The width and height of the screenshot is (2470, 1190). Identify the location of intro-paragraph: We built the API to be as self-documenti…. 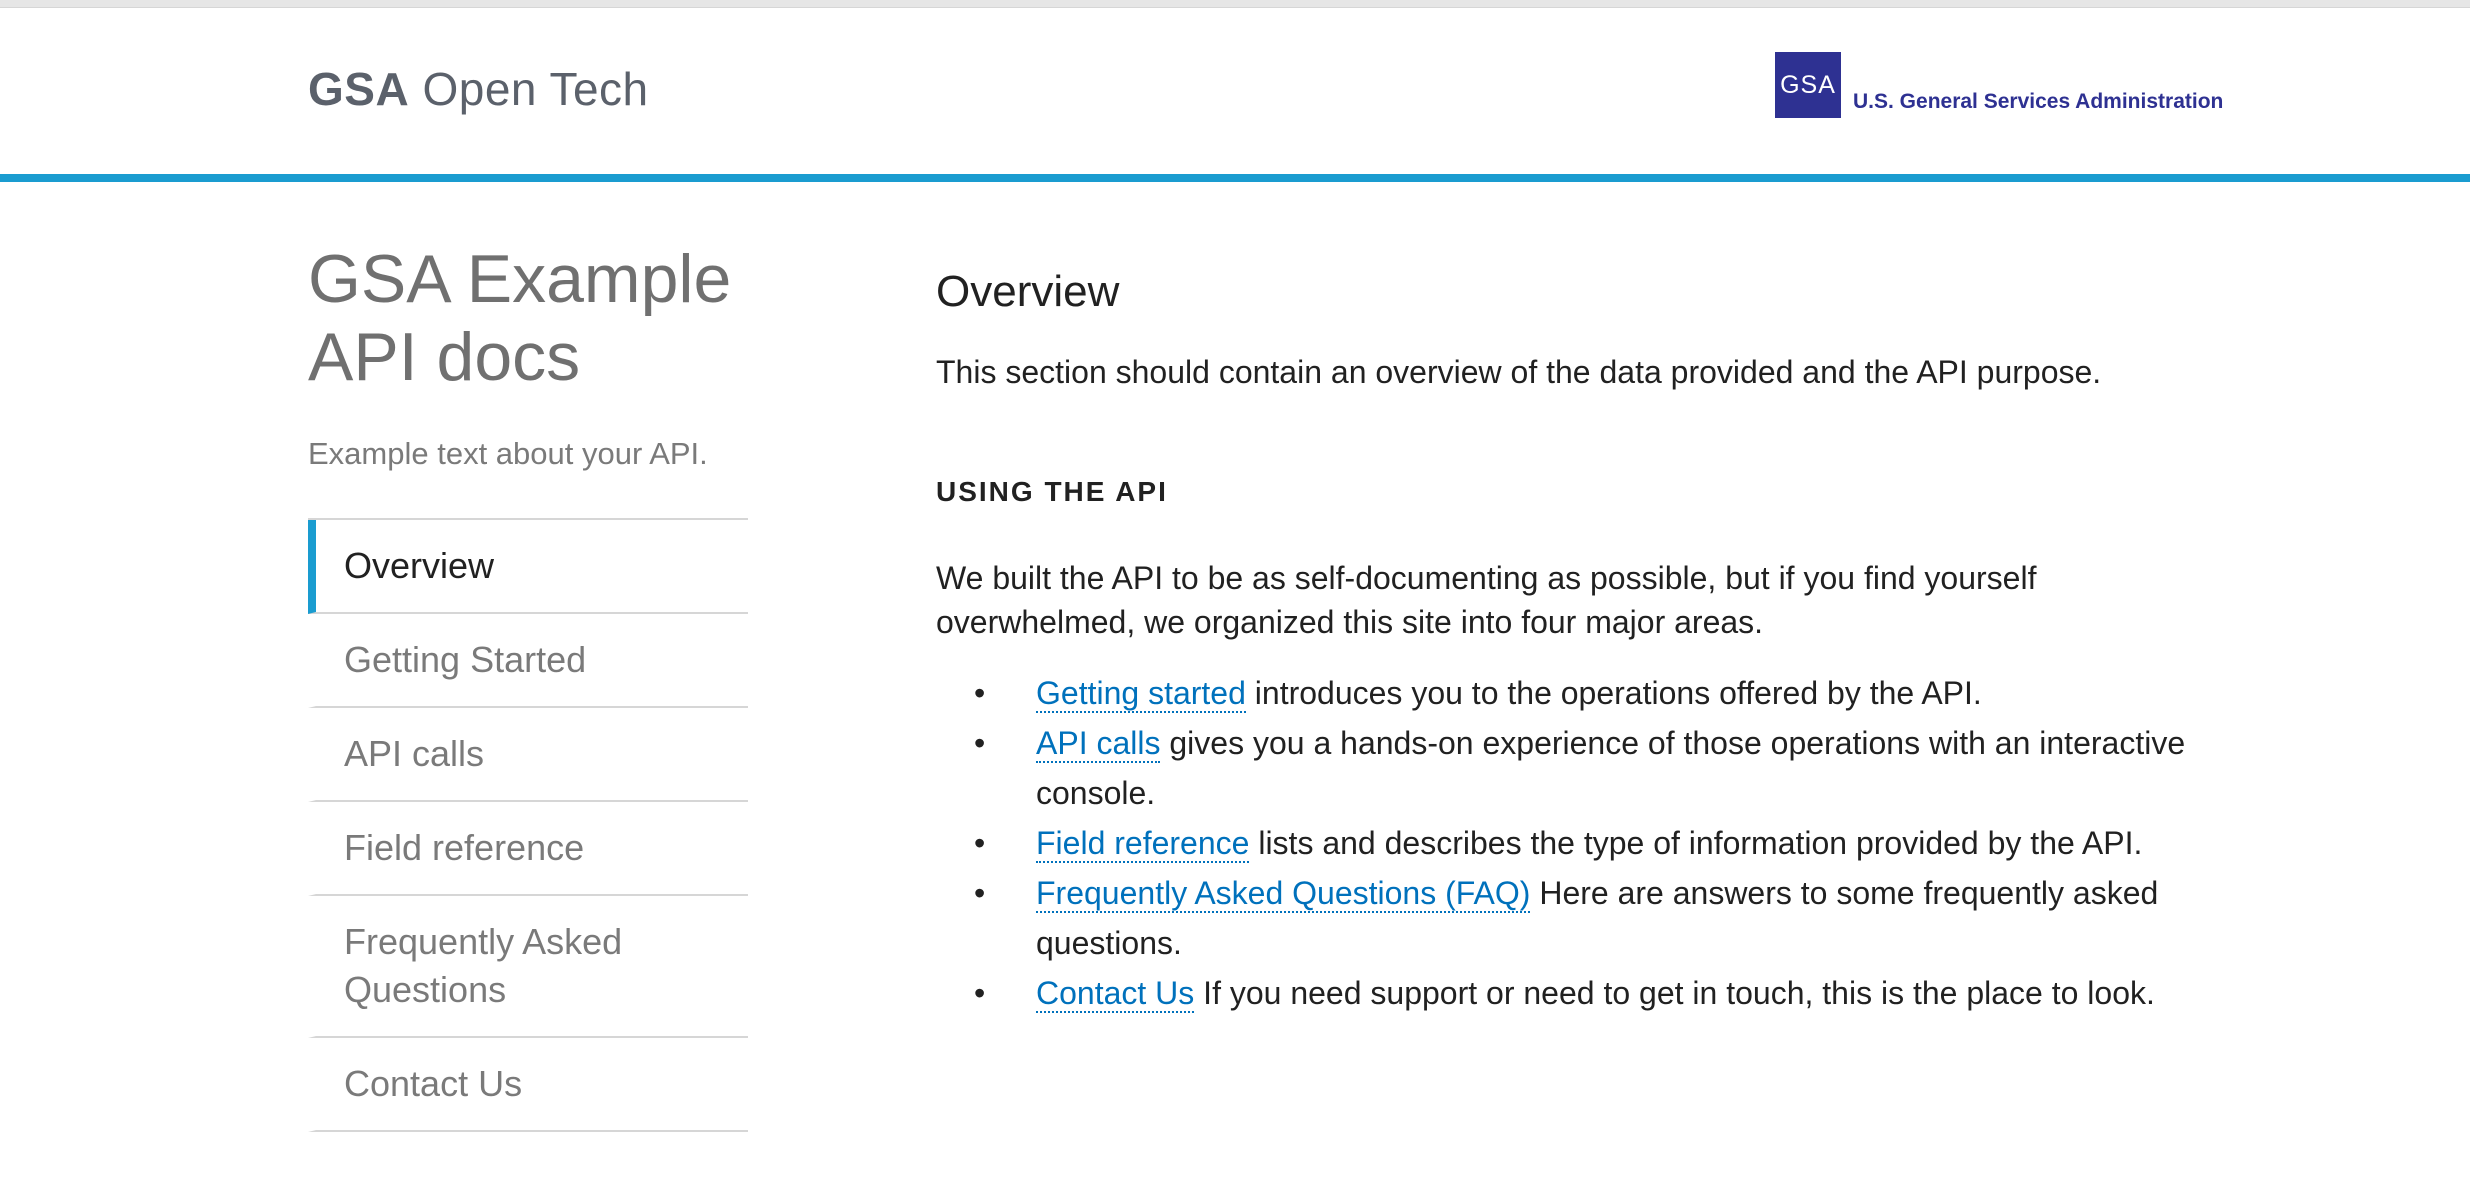
(1486, 600).